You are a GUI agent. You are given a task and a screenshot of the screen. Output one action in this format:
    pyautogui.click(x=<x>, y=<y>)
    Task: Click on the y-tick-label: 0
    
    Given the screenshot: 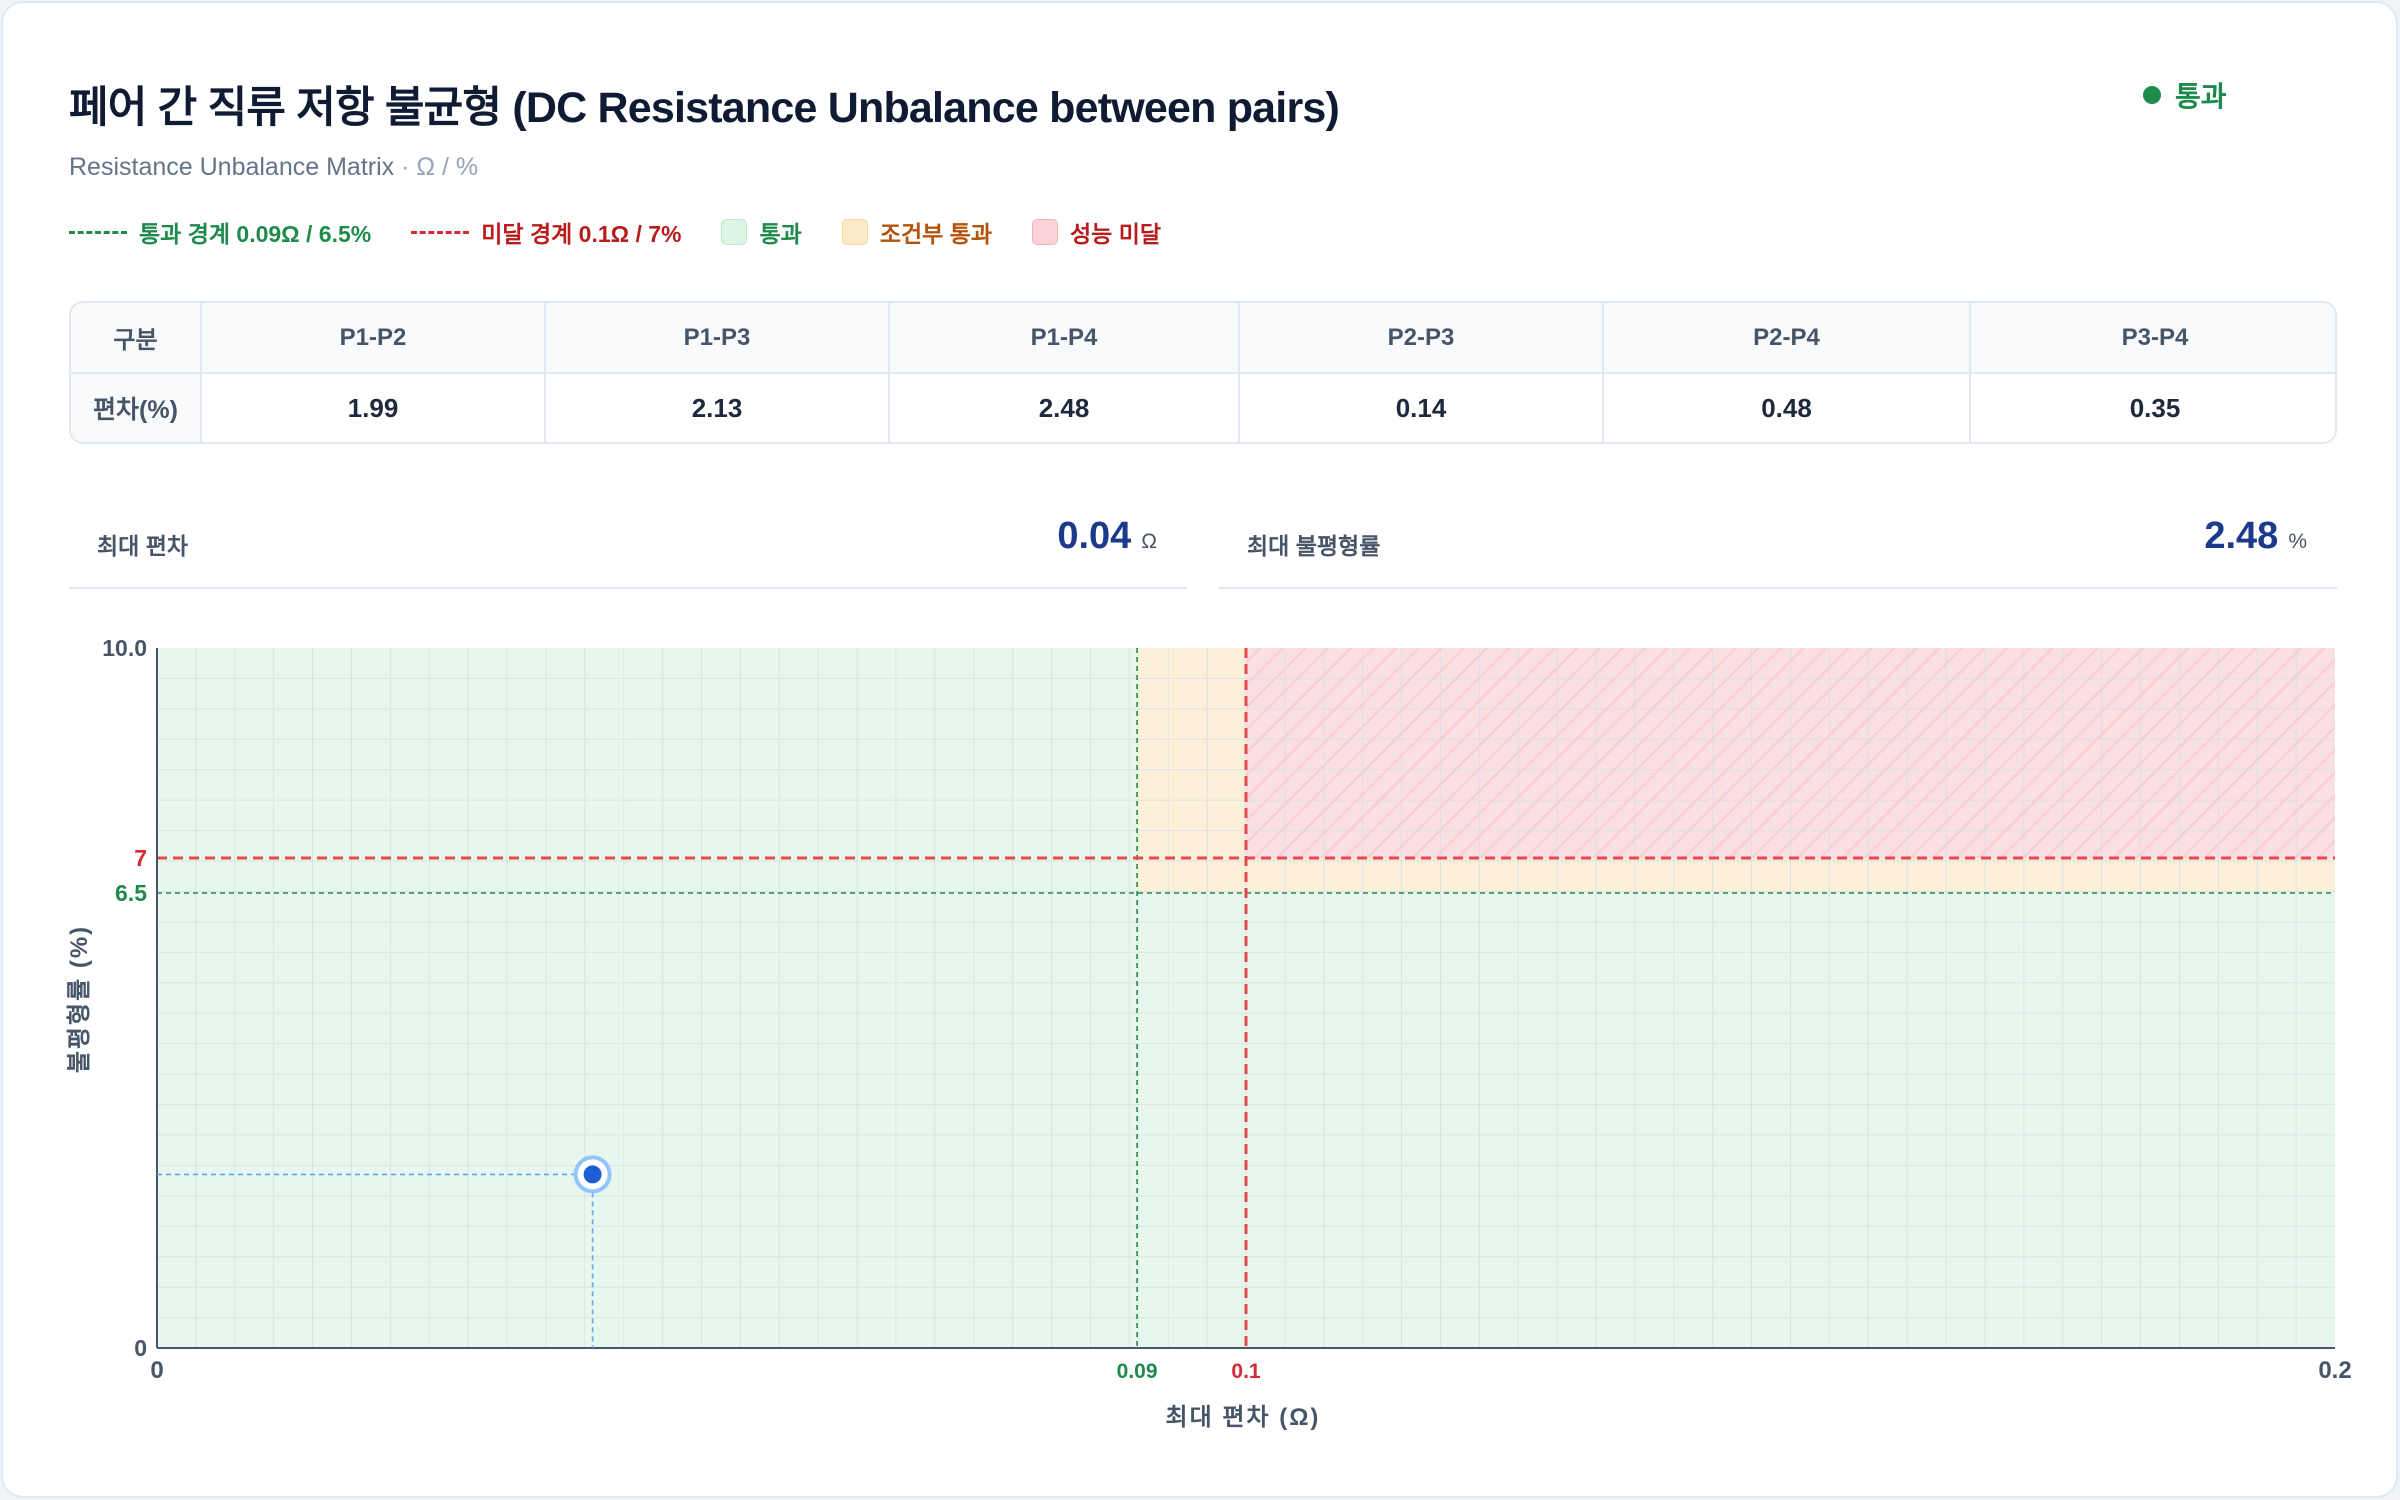 What is the action you would take?
    pyautogui.click(x=140, y=1348)
    